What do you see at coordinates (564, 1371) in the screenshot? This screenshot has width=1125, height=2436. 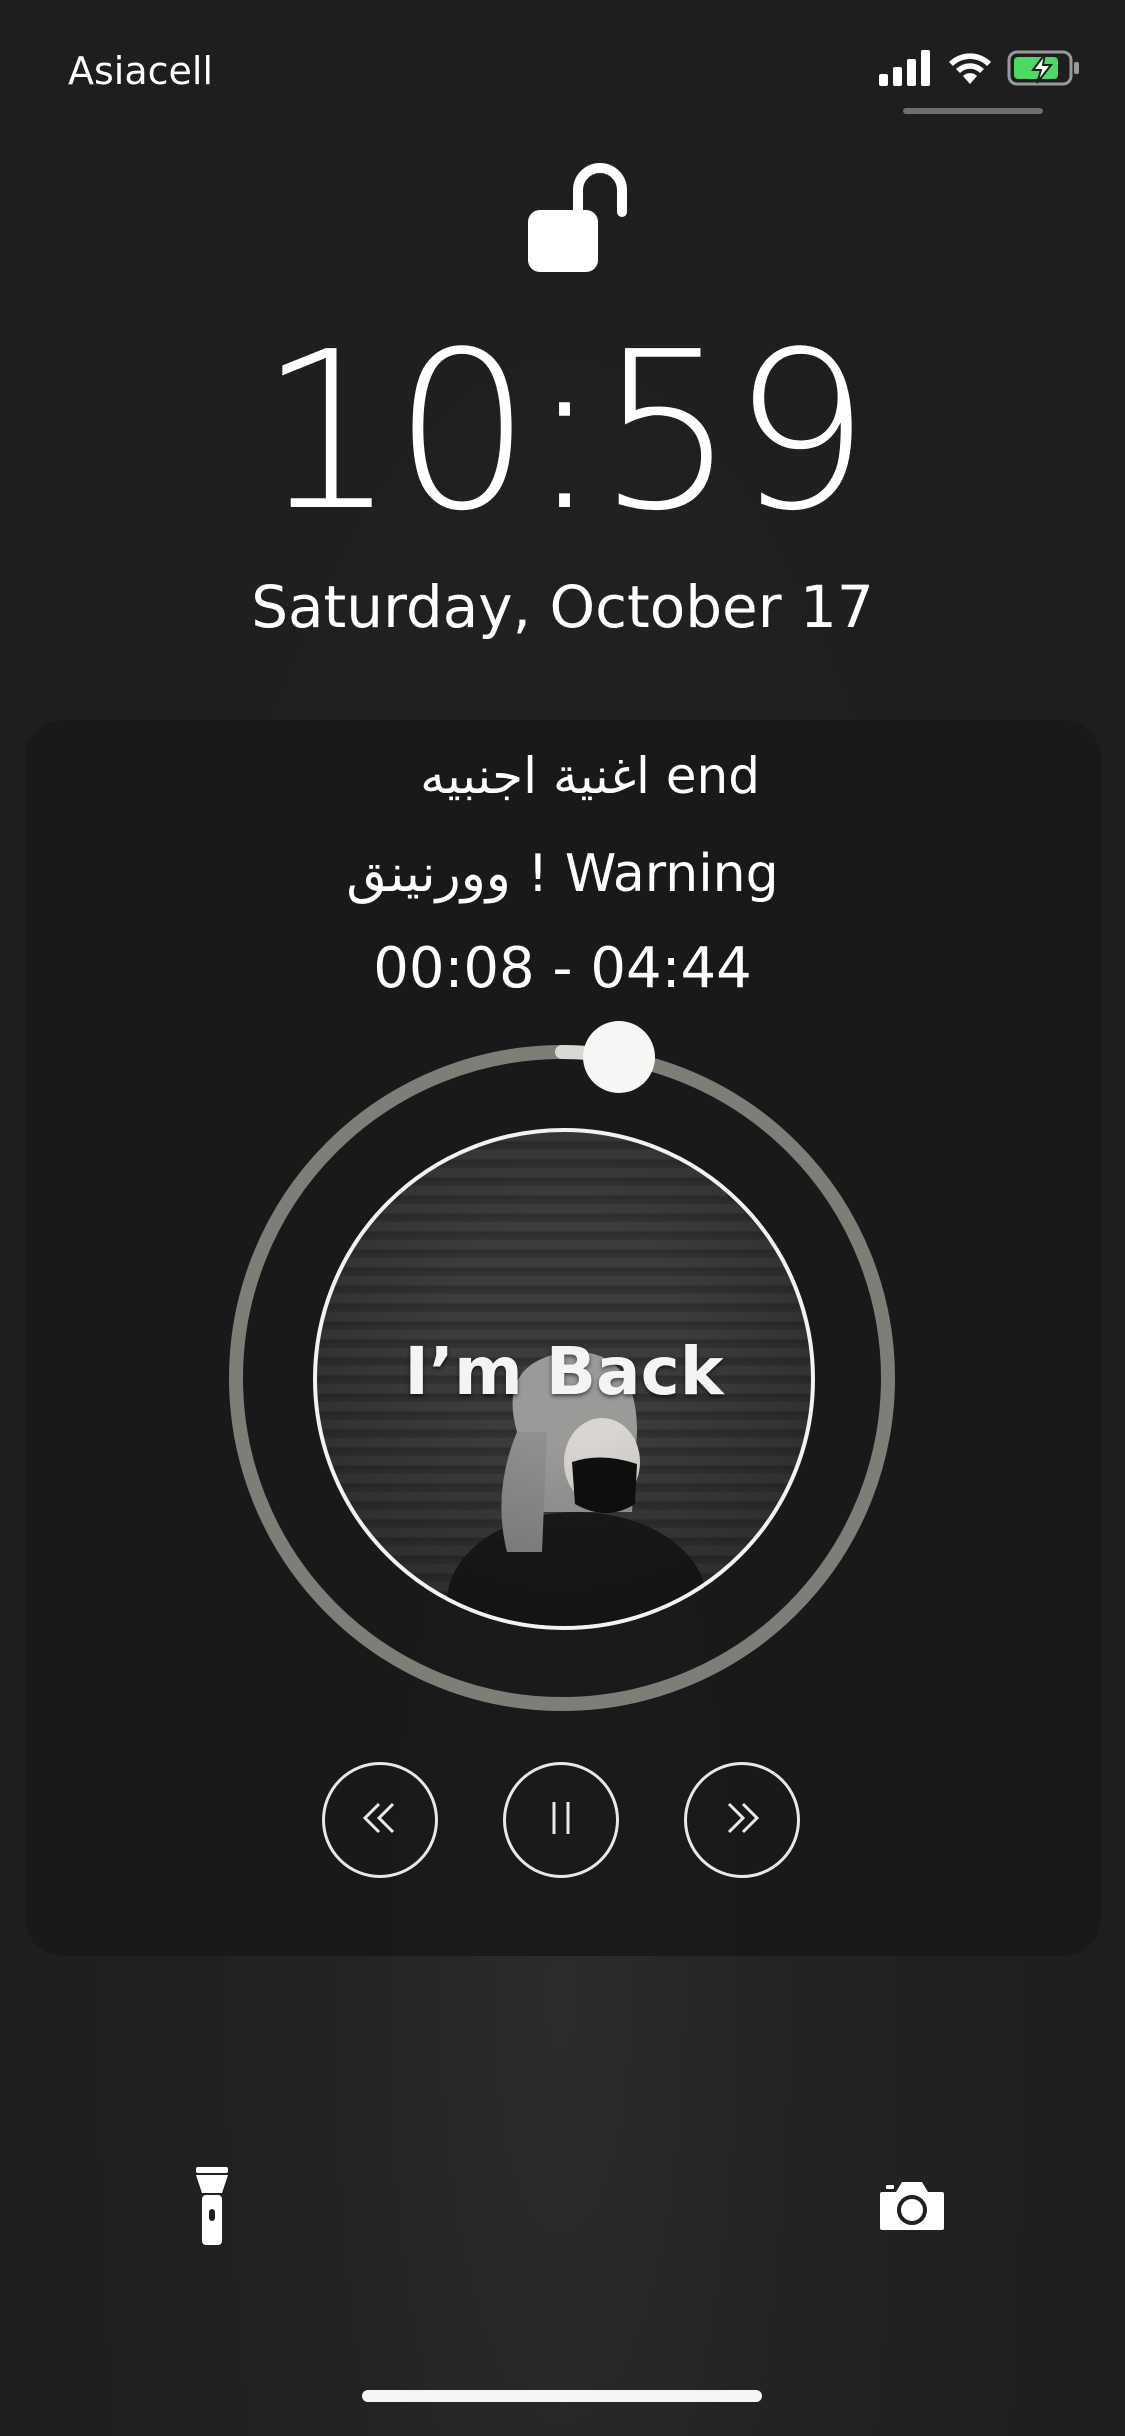 I see `artwork-caption: I’m Back` at bounding box center [564, 1371].